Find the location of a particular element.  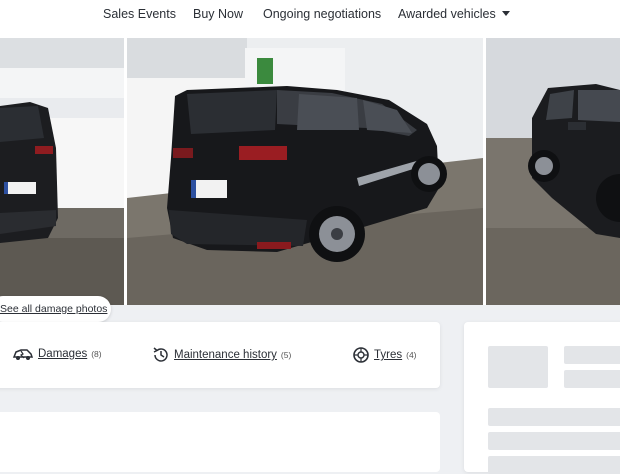

maintenance-history-link: Maintenance history (5) is located at coordinates (221, 355).